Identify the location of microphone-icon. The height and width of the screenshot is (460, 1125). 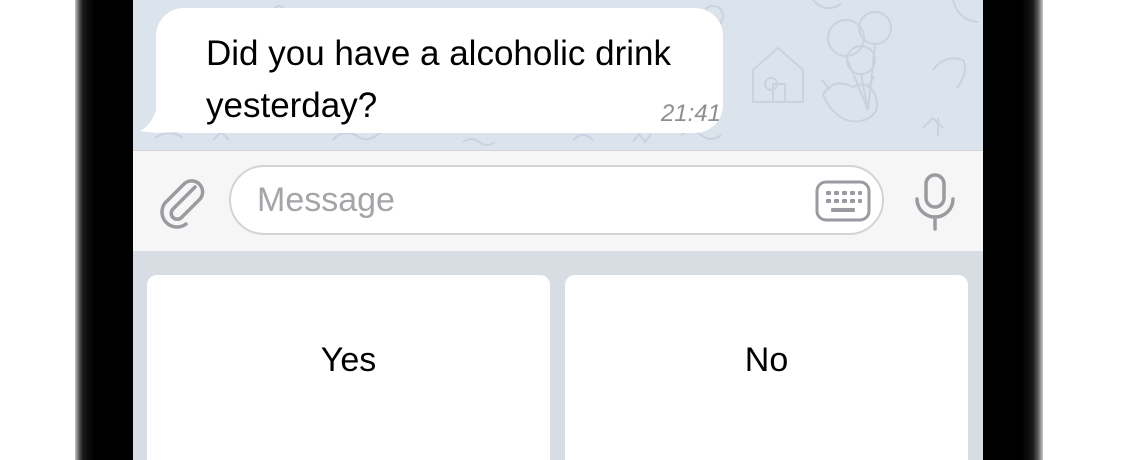
(935, 202).